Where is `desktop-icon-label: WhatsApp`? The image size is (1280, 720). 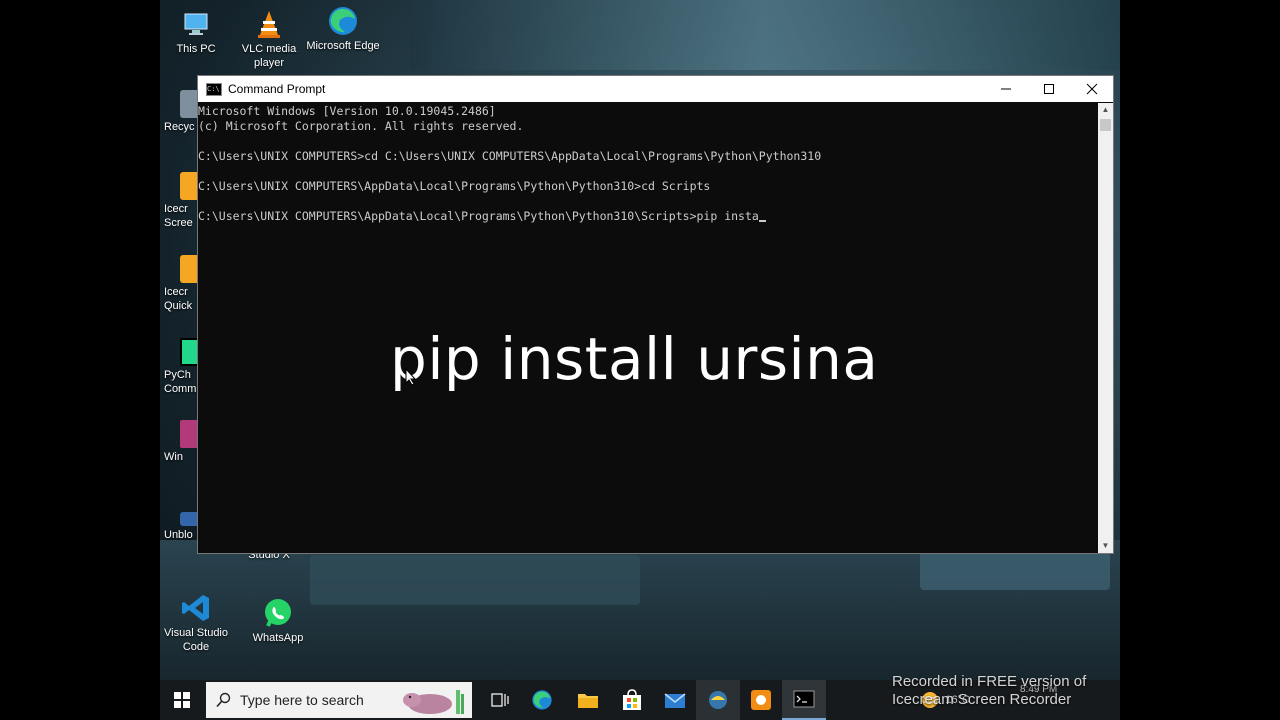 desktop-icon-label: WhatsApp is located at coordinates (278, 638).